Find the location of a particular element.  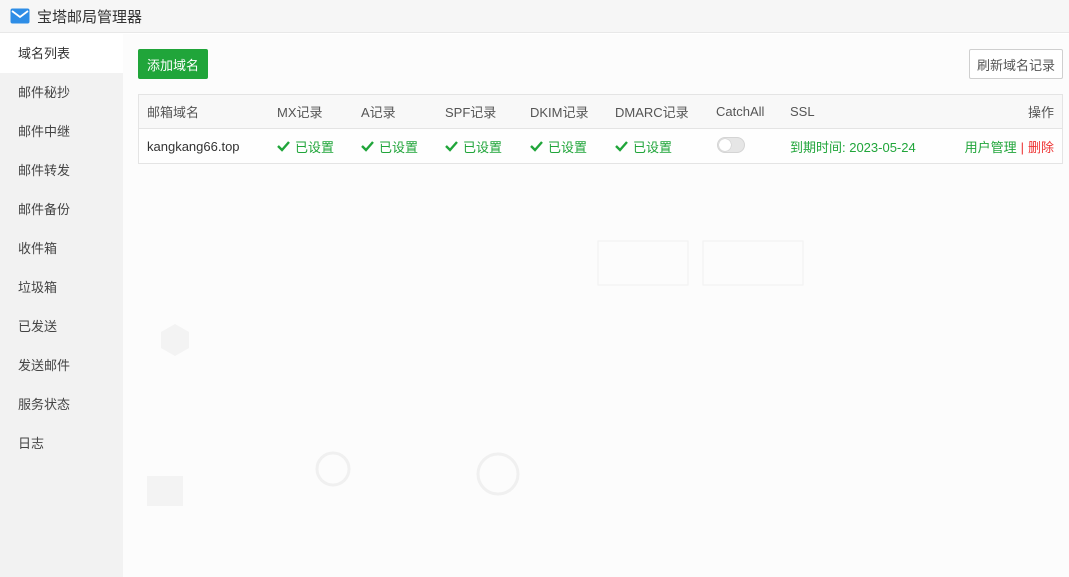

spf-status-label: 已设置 is located at coordinates (483, 147).